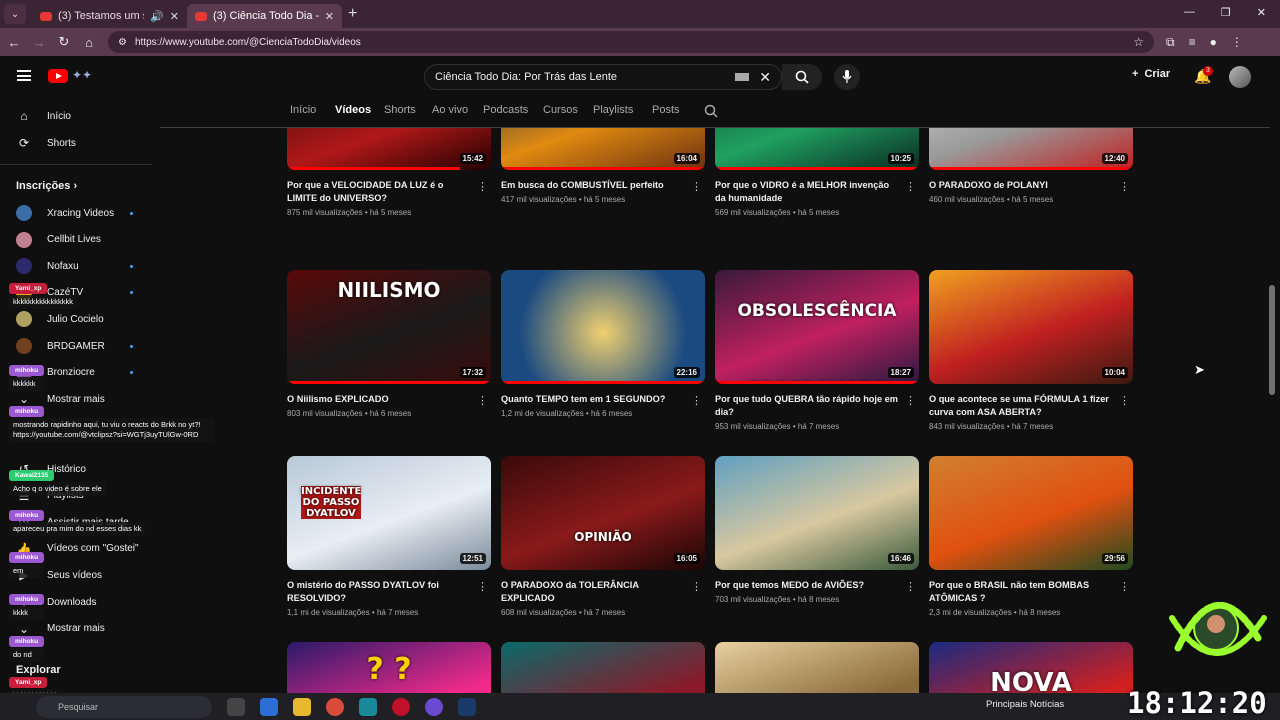 The width and height of the screenshot is (1280, 720). Describe the element at coordinates (666, 110) in the screenshot. I see `tab-channel: Posts` at that location.